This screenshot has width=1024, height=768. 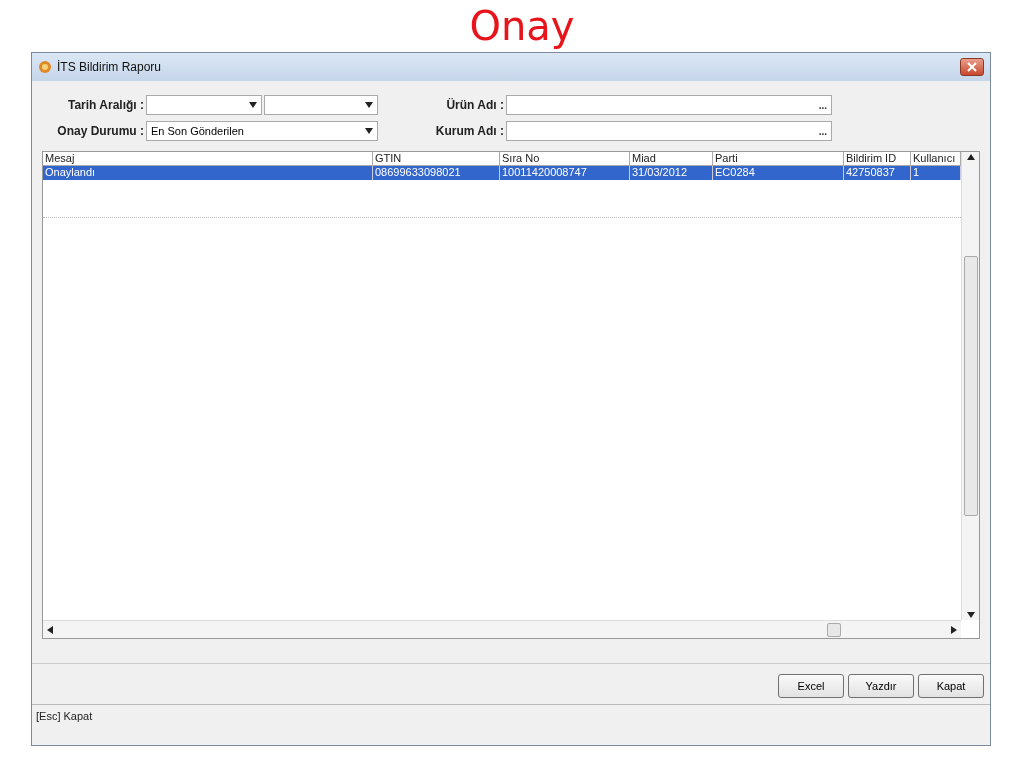 I want to click on column-header: Mesaj, so click(x=208, y=159).